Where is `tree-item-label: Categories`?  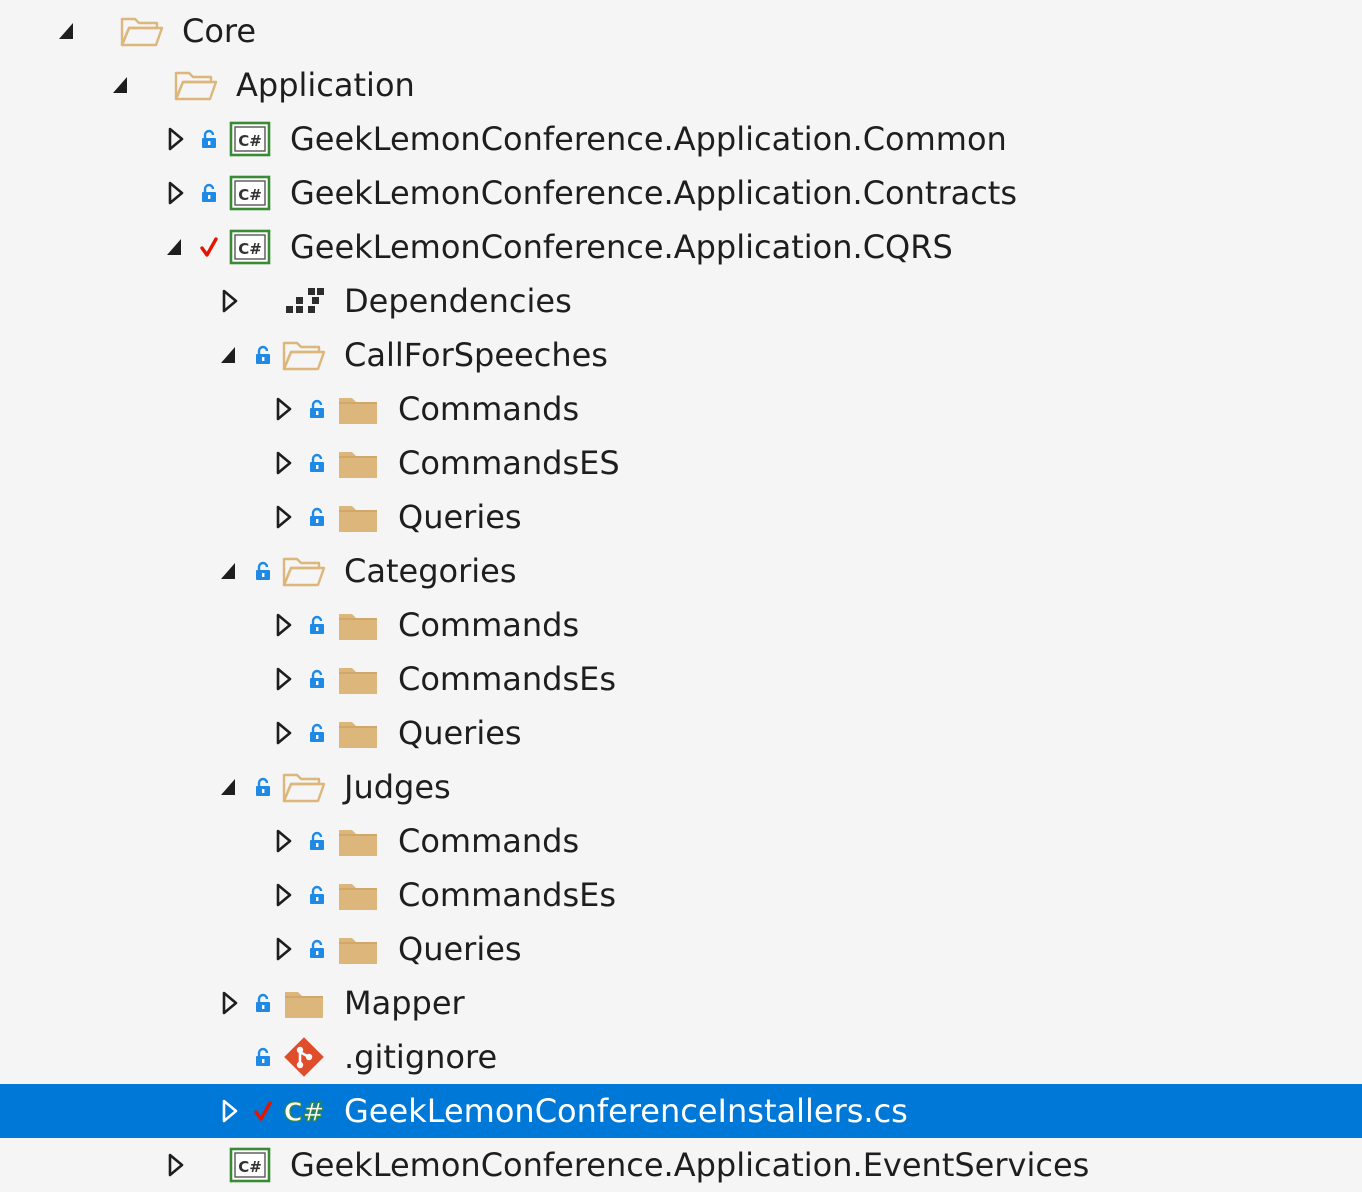 tree-item-label: Categories is located at coordinates (430, 571).